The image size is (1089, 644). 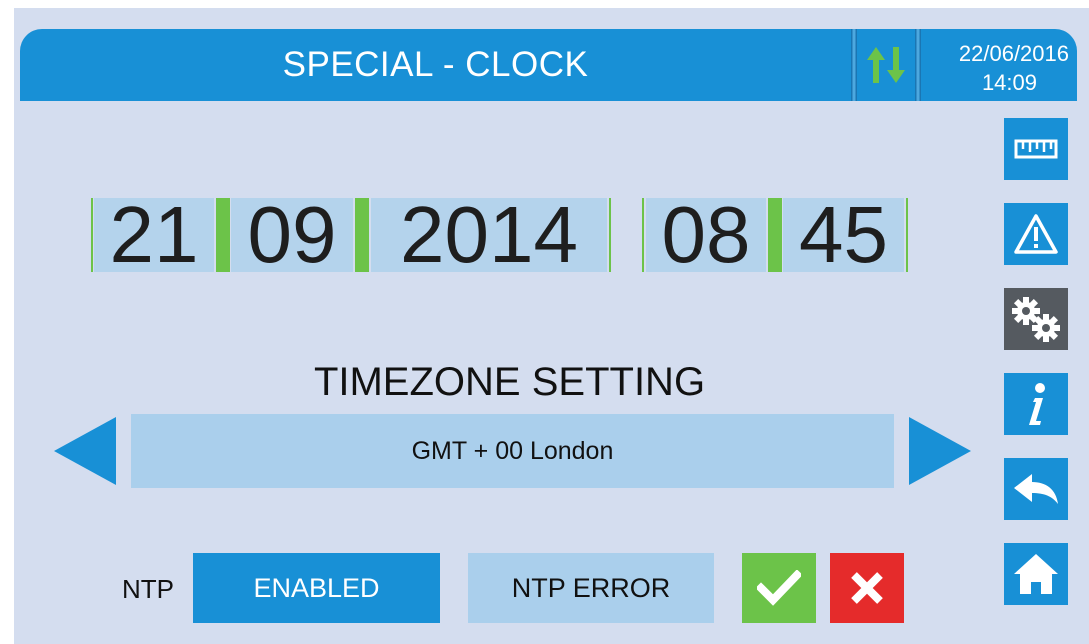 I want to click on day-field: 21, so click(x=154, y=235).